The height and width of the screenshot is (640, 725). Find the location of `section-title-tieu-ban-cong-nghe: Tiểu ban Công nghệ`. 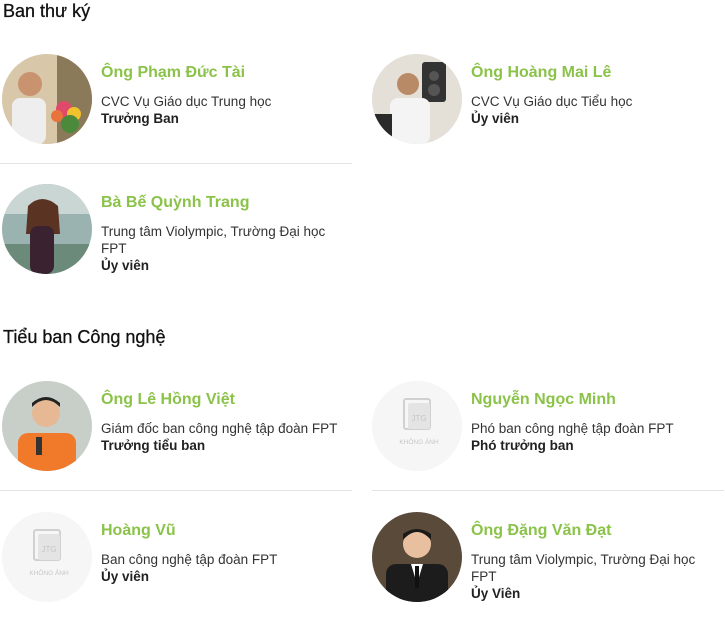

section-title-tieu-ban-cong-nghe: Tiểu ban Công nghệ is located at coordinates (84, 337).